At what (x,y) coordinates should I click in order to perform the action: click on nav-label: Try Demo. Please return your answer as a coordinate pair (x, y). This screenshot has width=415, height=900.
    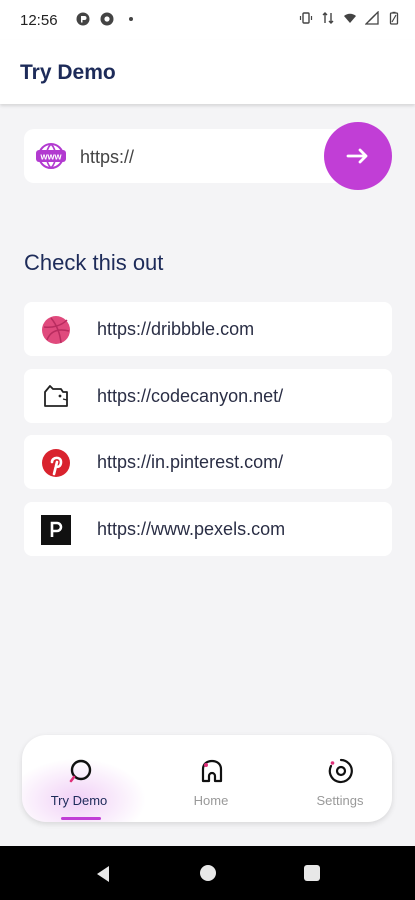
    Looking at the image, I should click on (79, 800).